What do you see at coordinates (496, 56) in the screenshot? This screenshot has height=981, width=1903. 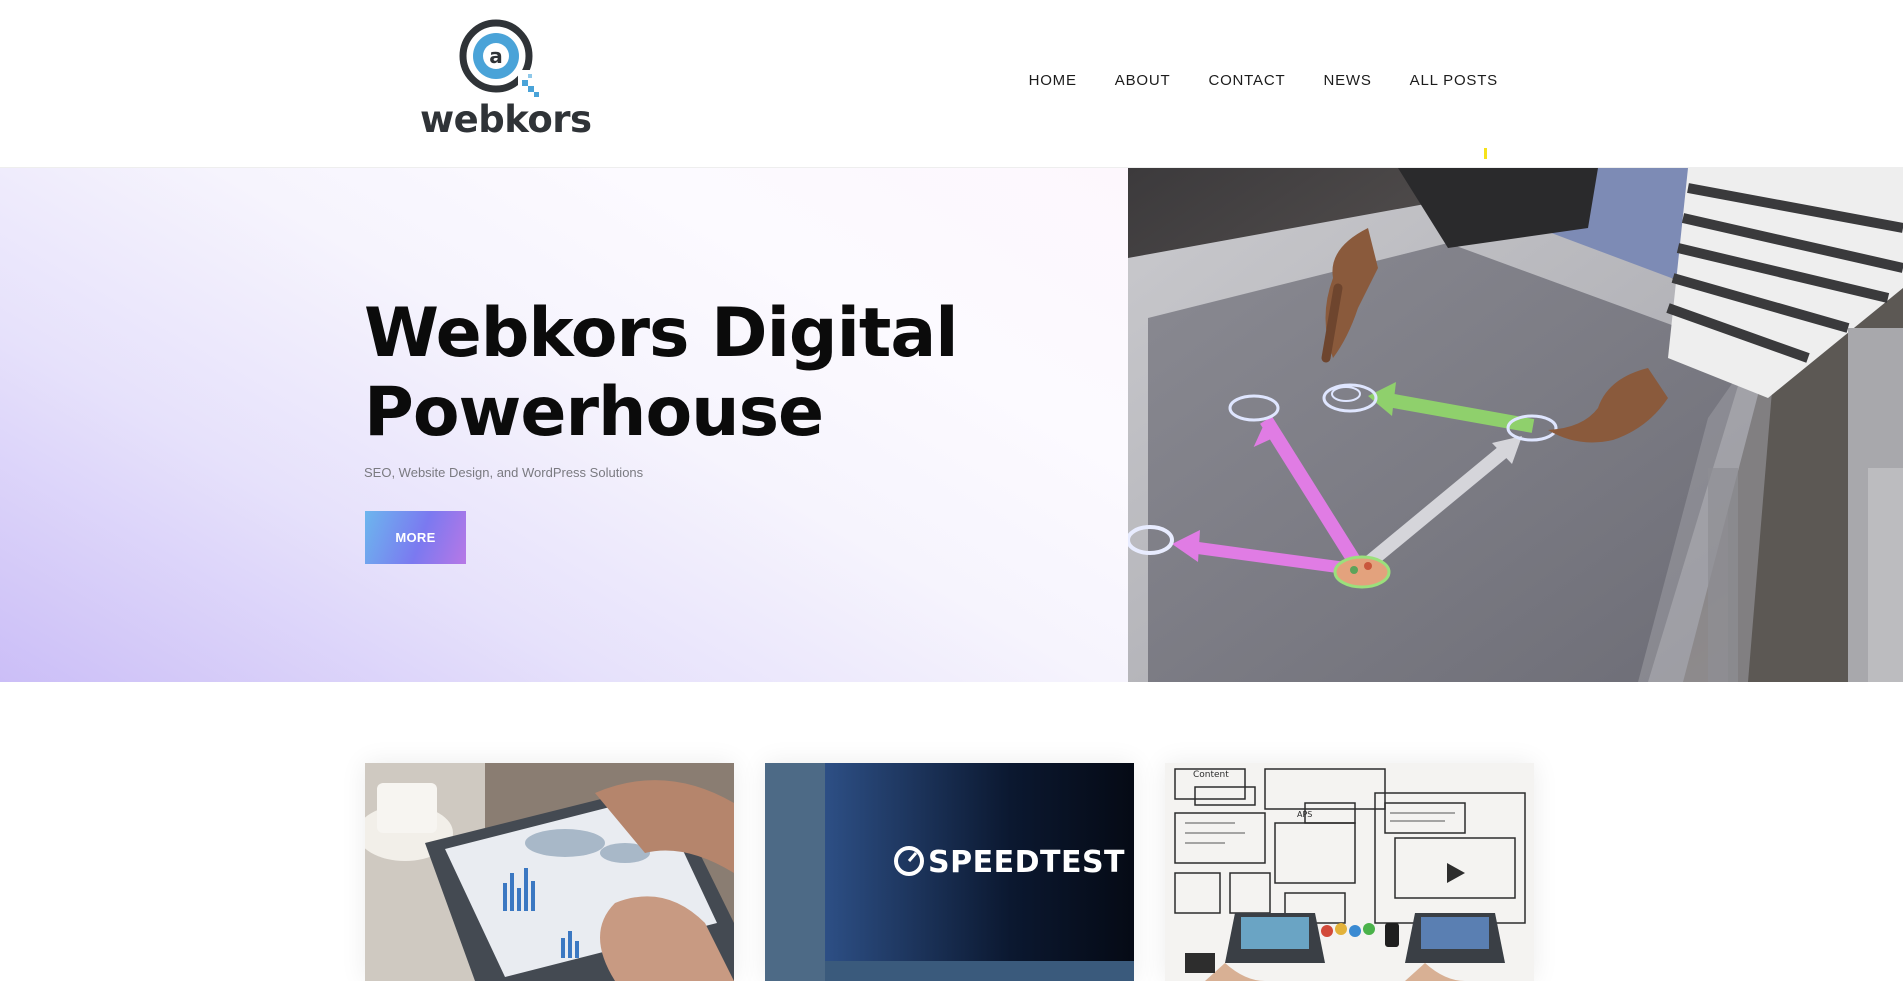 I see `svg-text: a` at bounding box center [496, 56].